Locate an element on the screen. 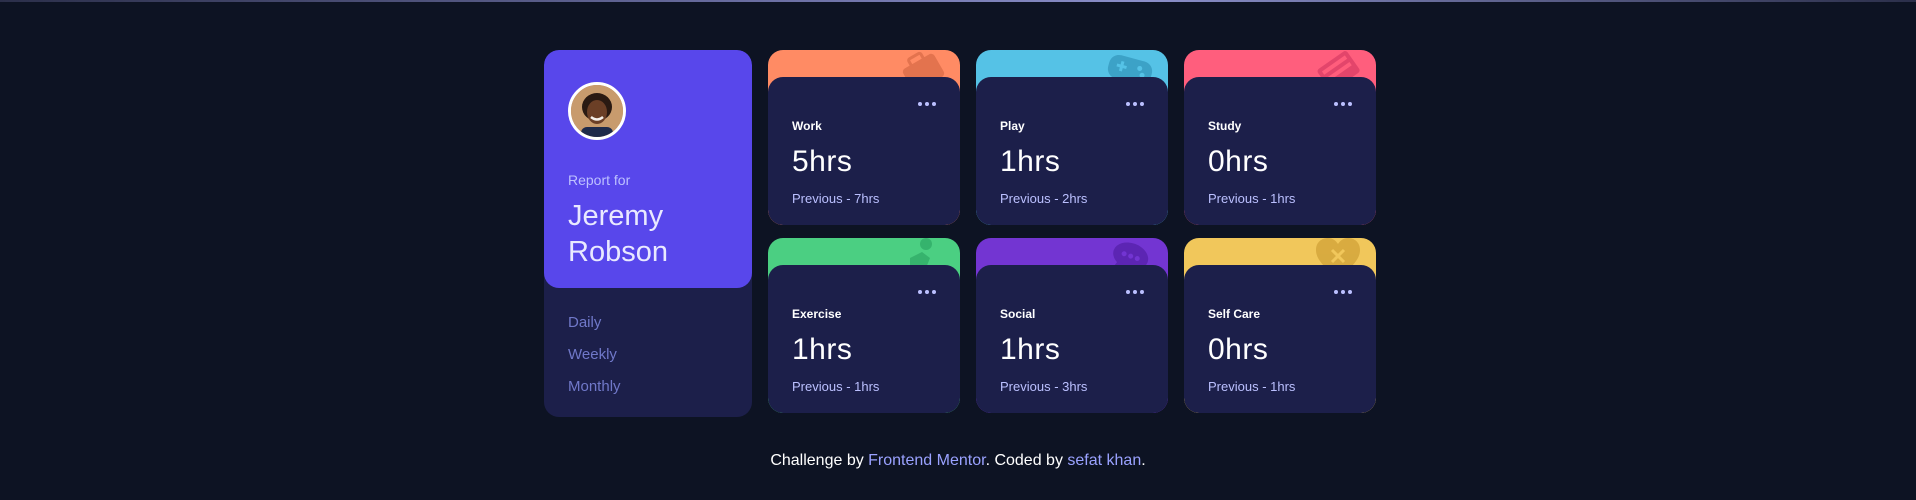 This screenshot has width=1916, height=500. avatar is located at coordinates (597, 111).